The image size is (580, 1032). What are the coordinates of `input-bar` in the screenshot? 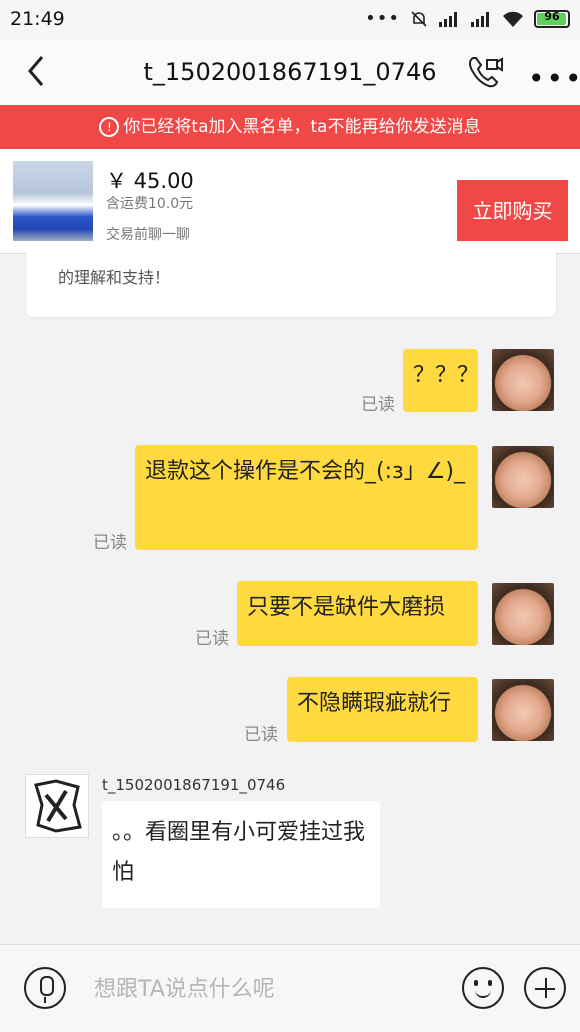 It's located at (290, 988).